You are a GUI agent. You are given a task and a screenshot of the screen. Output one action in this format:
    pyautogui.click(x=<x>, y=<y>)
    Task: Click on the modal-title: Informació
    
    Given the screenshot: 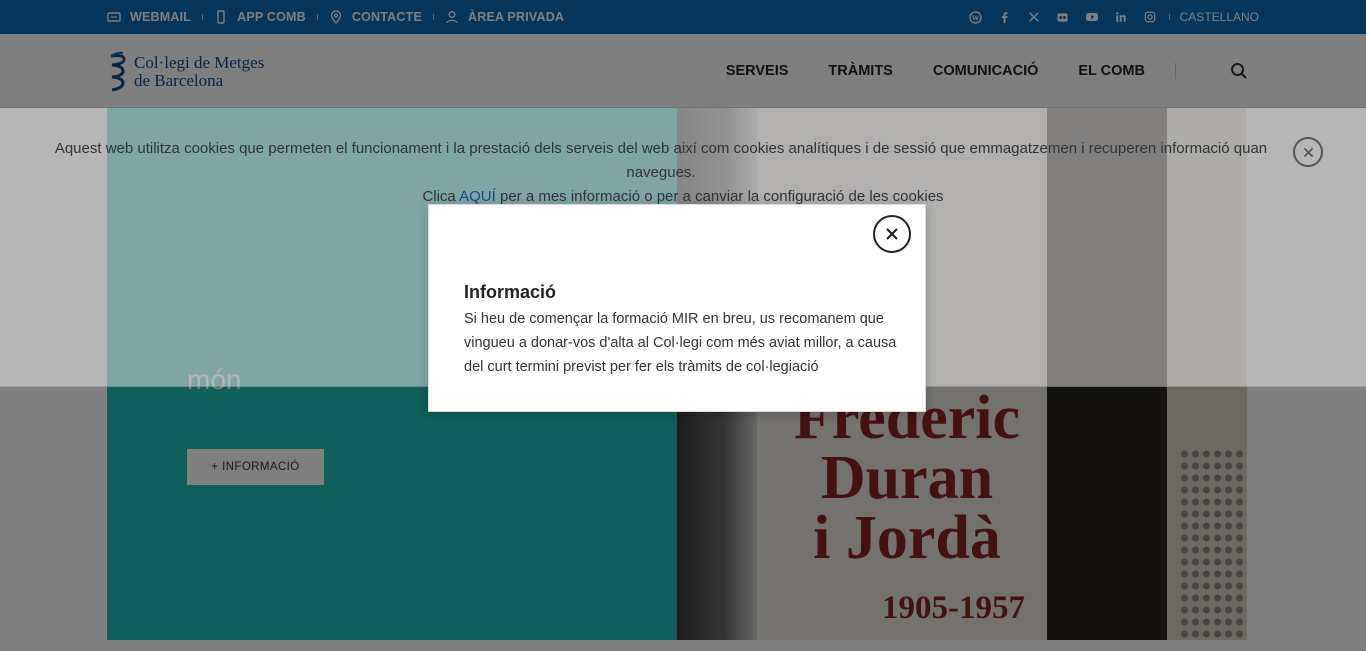 What is the action you would take?
    pyautogui.click(x=510, y=292)
    